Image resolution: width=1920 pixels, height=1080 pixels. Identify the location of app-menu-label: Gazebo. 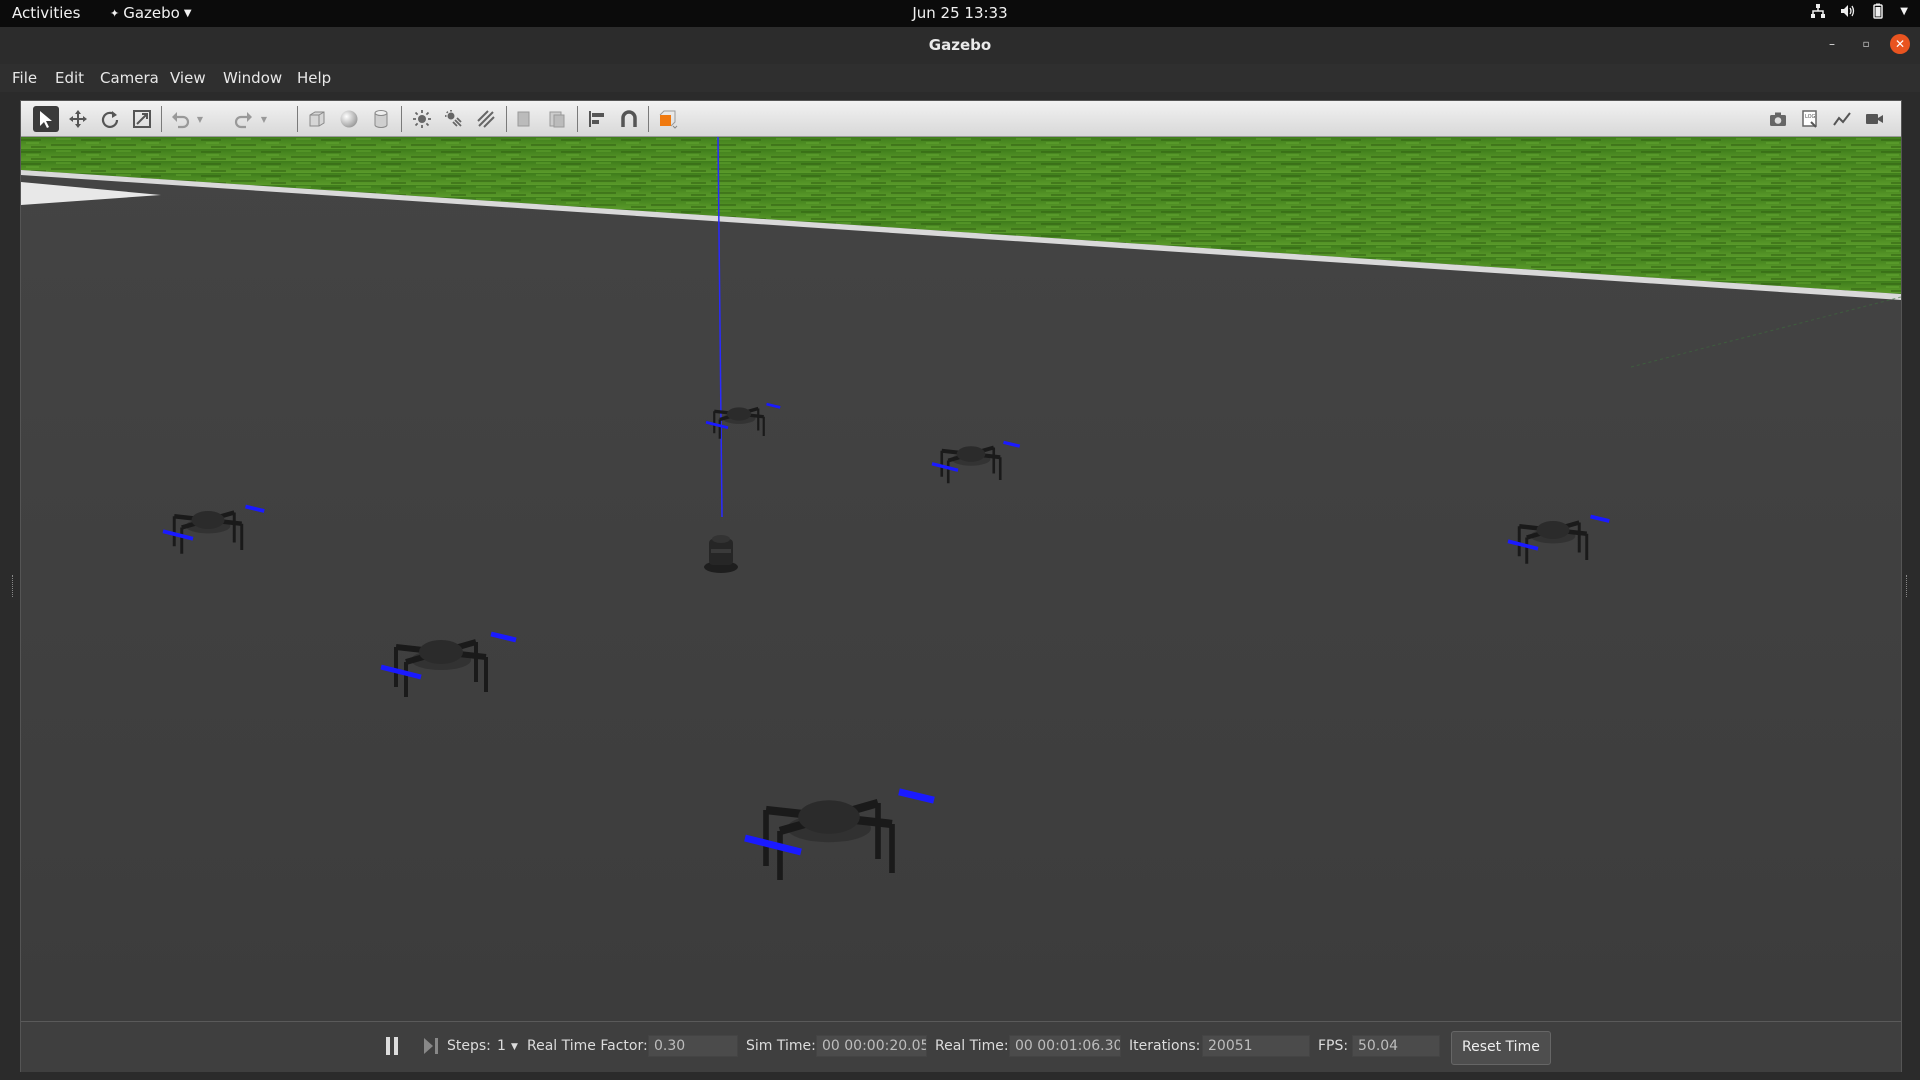
(151, 13).